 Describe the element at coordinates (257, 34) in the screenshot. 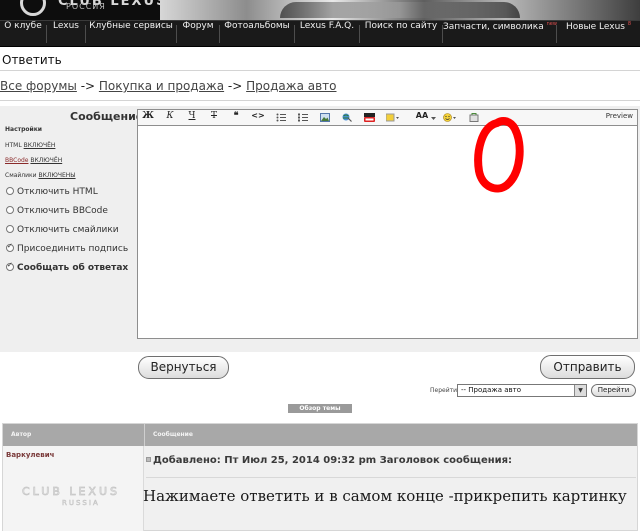

I see `nav-item-photo-albums: Фотоальбомы` at that location.